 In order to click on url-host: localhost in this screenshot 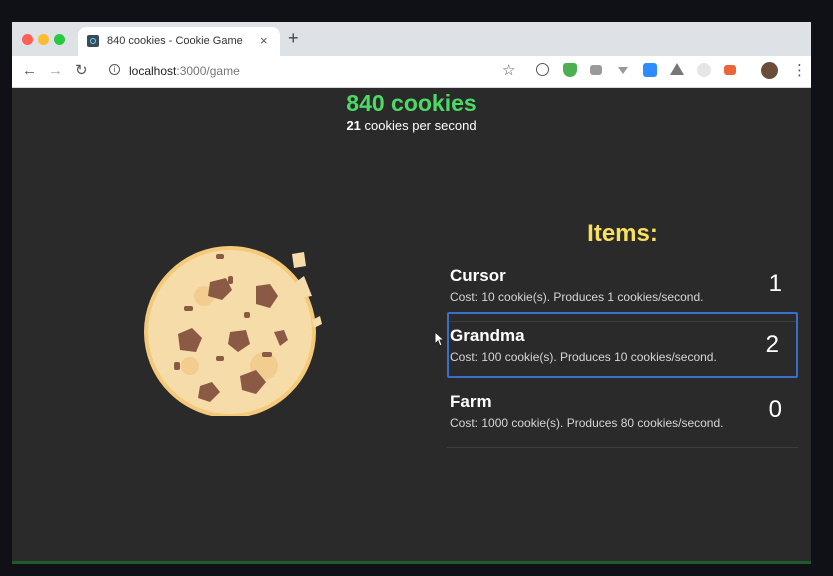, I will do `click(153, 71)`.